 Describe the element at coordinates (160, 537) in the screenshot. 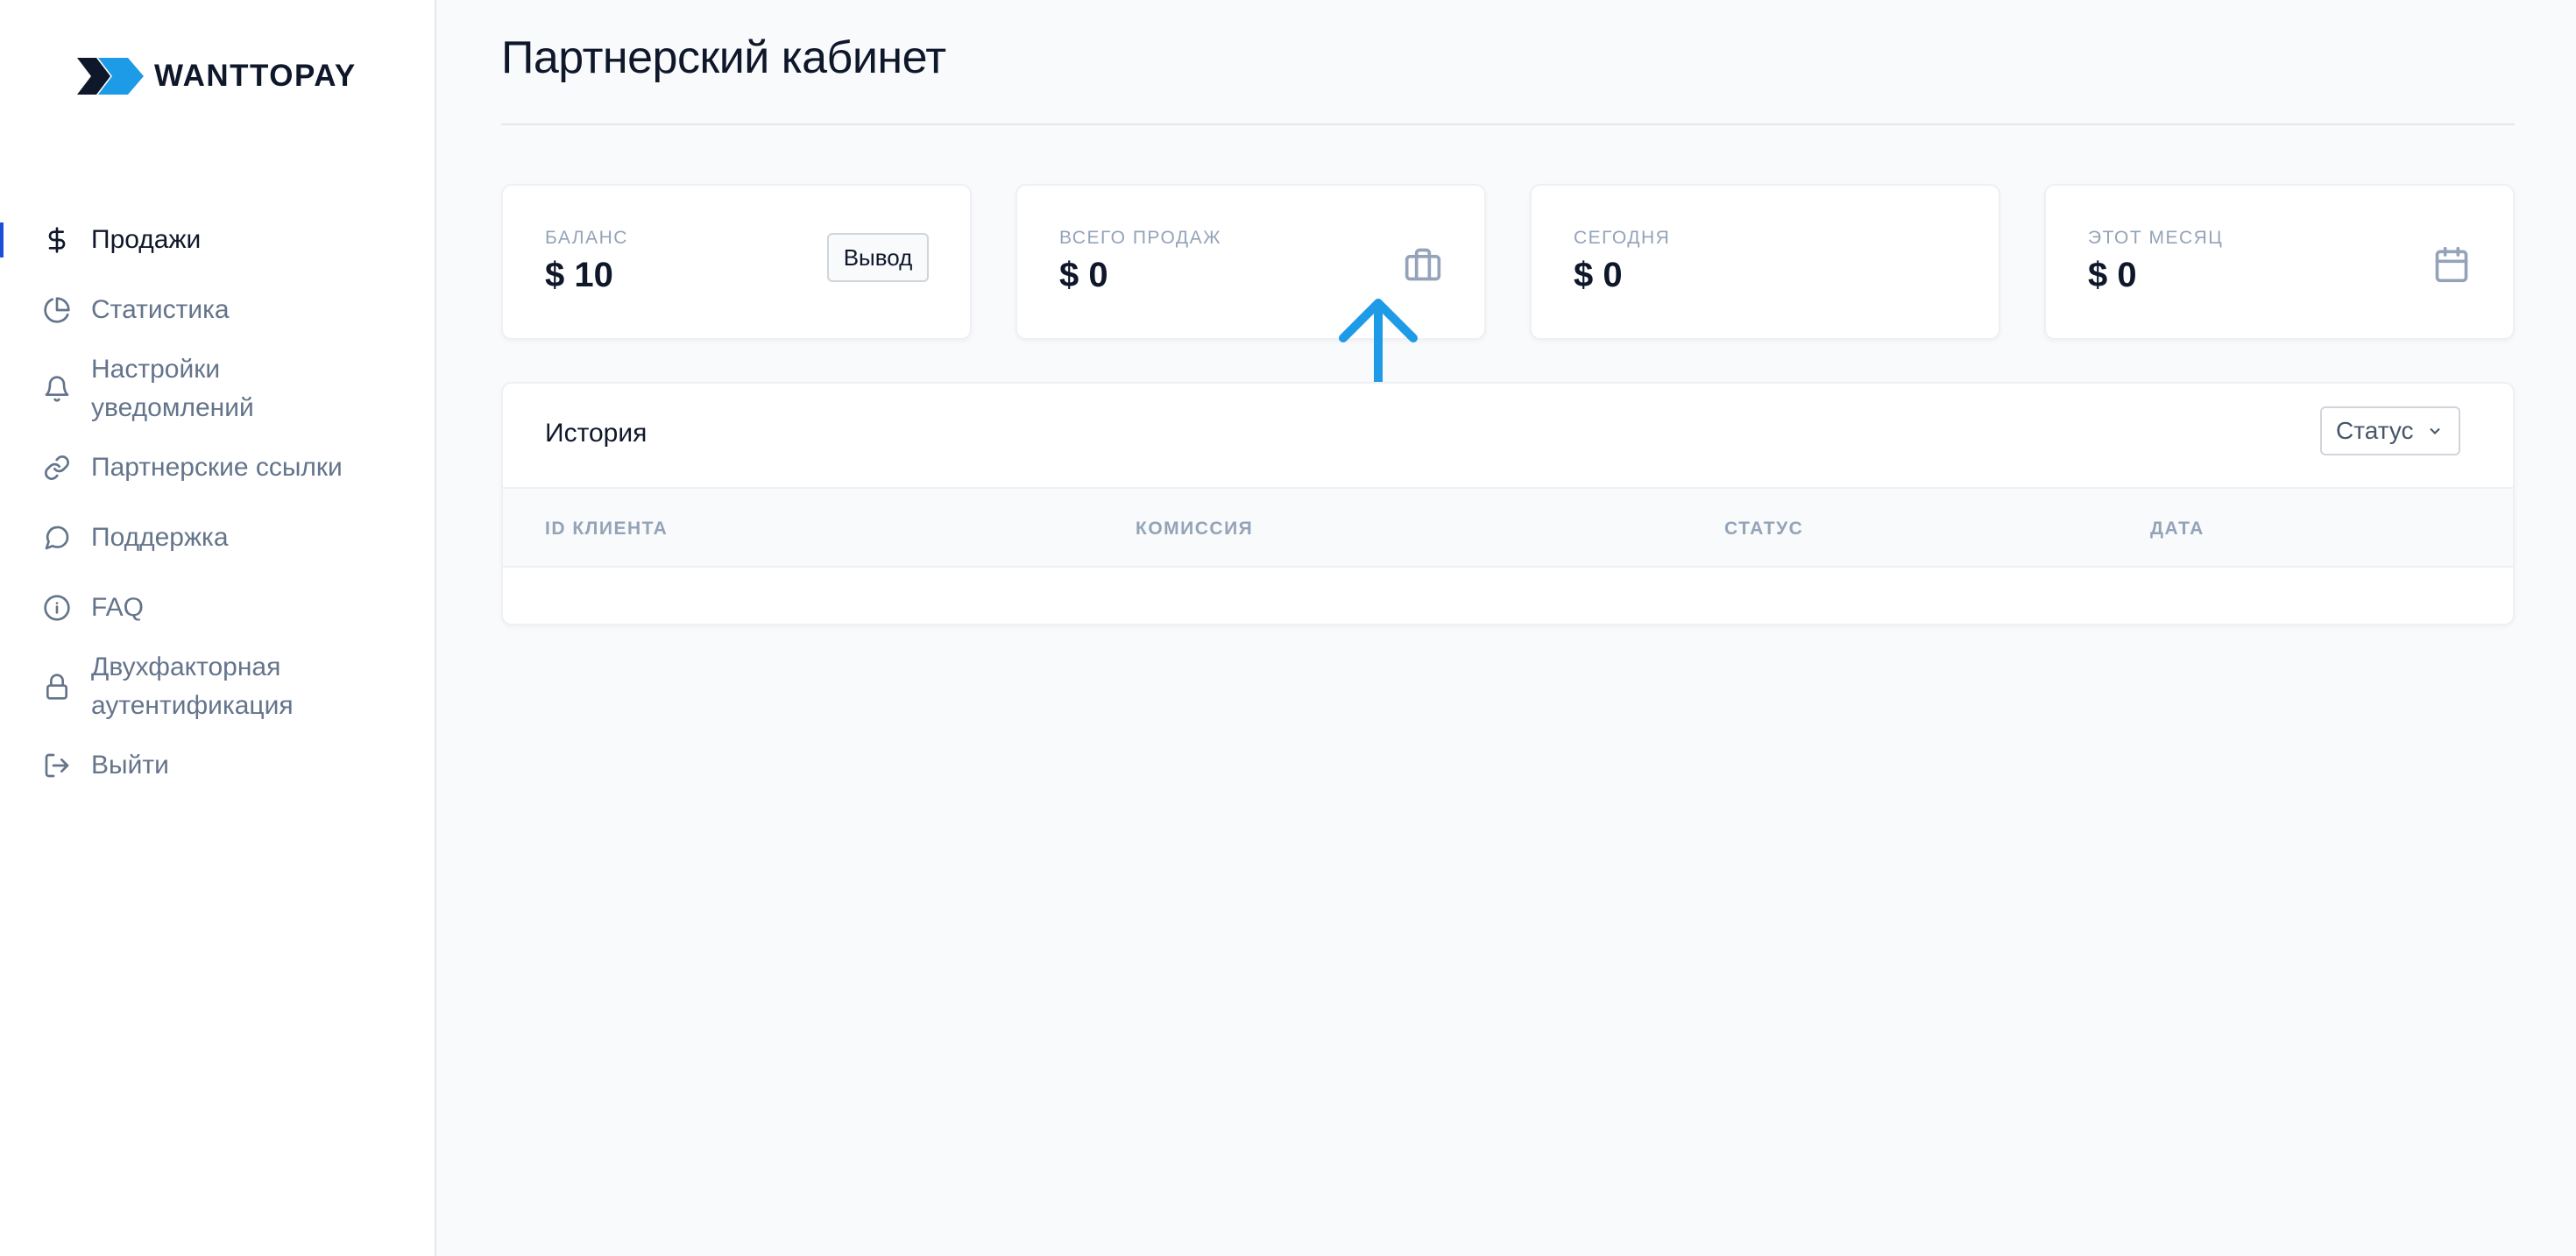

I see `sidebar-item-label: Поддержка` at that location.